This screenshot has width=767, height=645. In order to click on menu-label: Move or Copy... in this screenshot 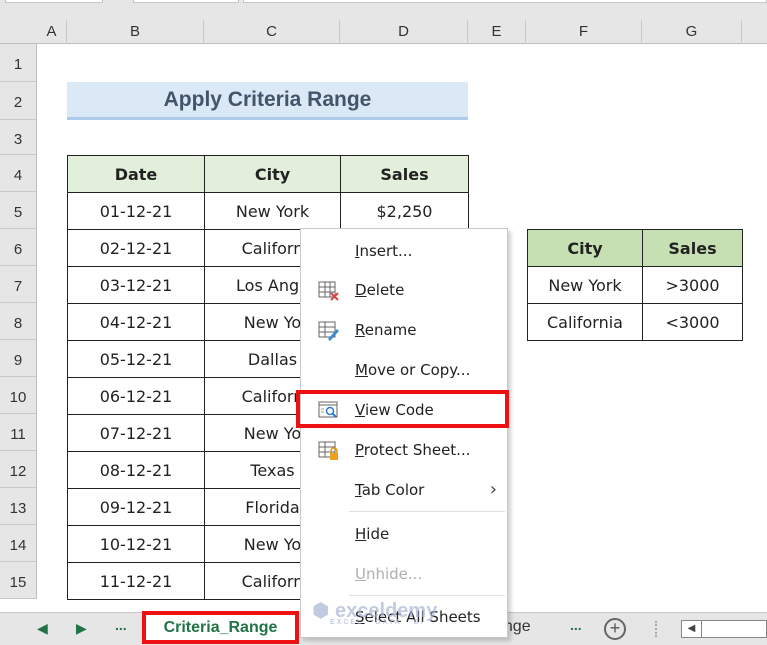, I will do `click(413, 370)`.